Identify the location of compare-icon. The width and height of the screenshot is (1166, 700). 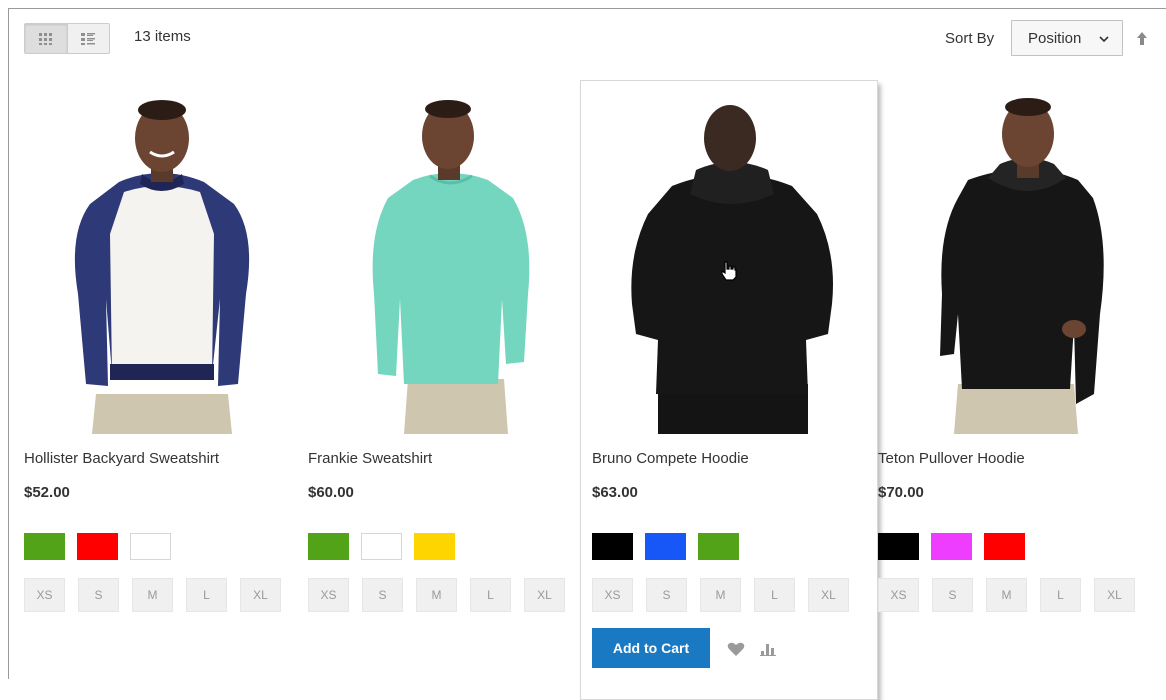
(768, 651).